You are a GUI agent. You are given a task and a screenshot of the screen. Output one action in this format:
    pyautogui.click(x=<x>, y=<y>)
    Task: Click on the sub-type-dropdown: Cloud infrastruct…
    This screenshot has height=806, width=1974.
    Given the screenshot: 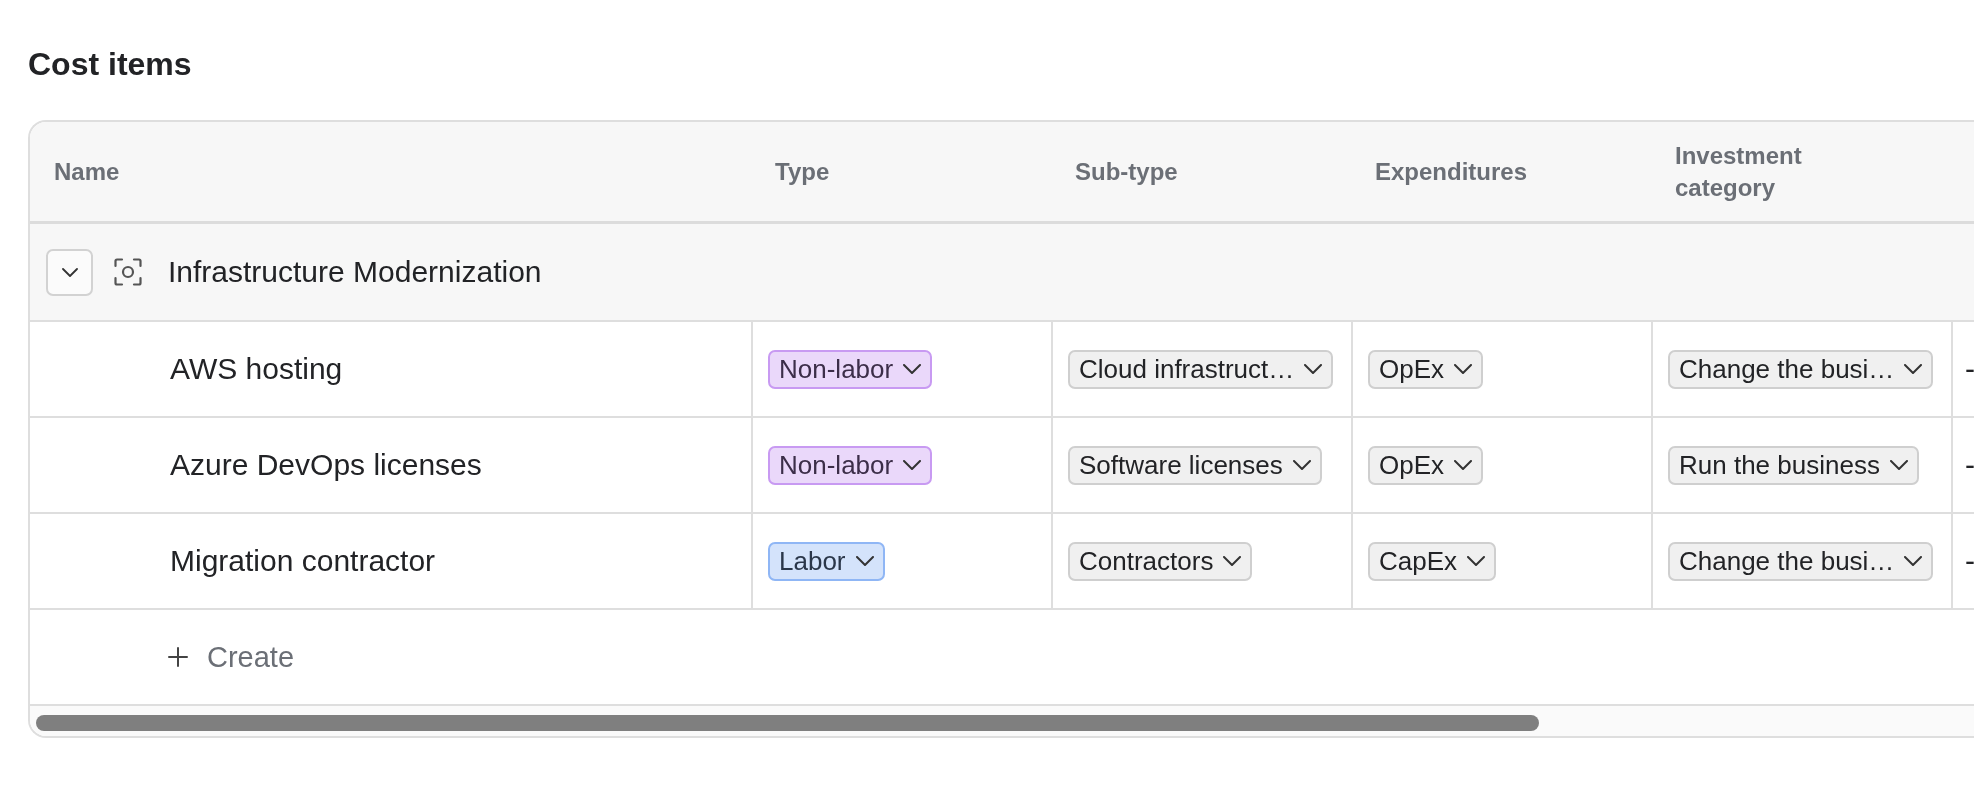 What is the action you would take?
    pyautogui.click(x=1201, y=369)
    